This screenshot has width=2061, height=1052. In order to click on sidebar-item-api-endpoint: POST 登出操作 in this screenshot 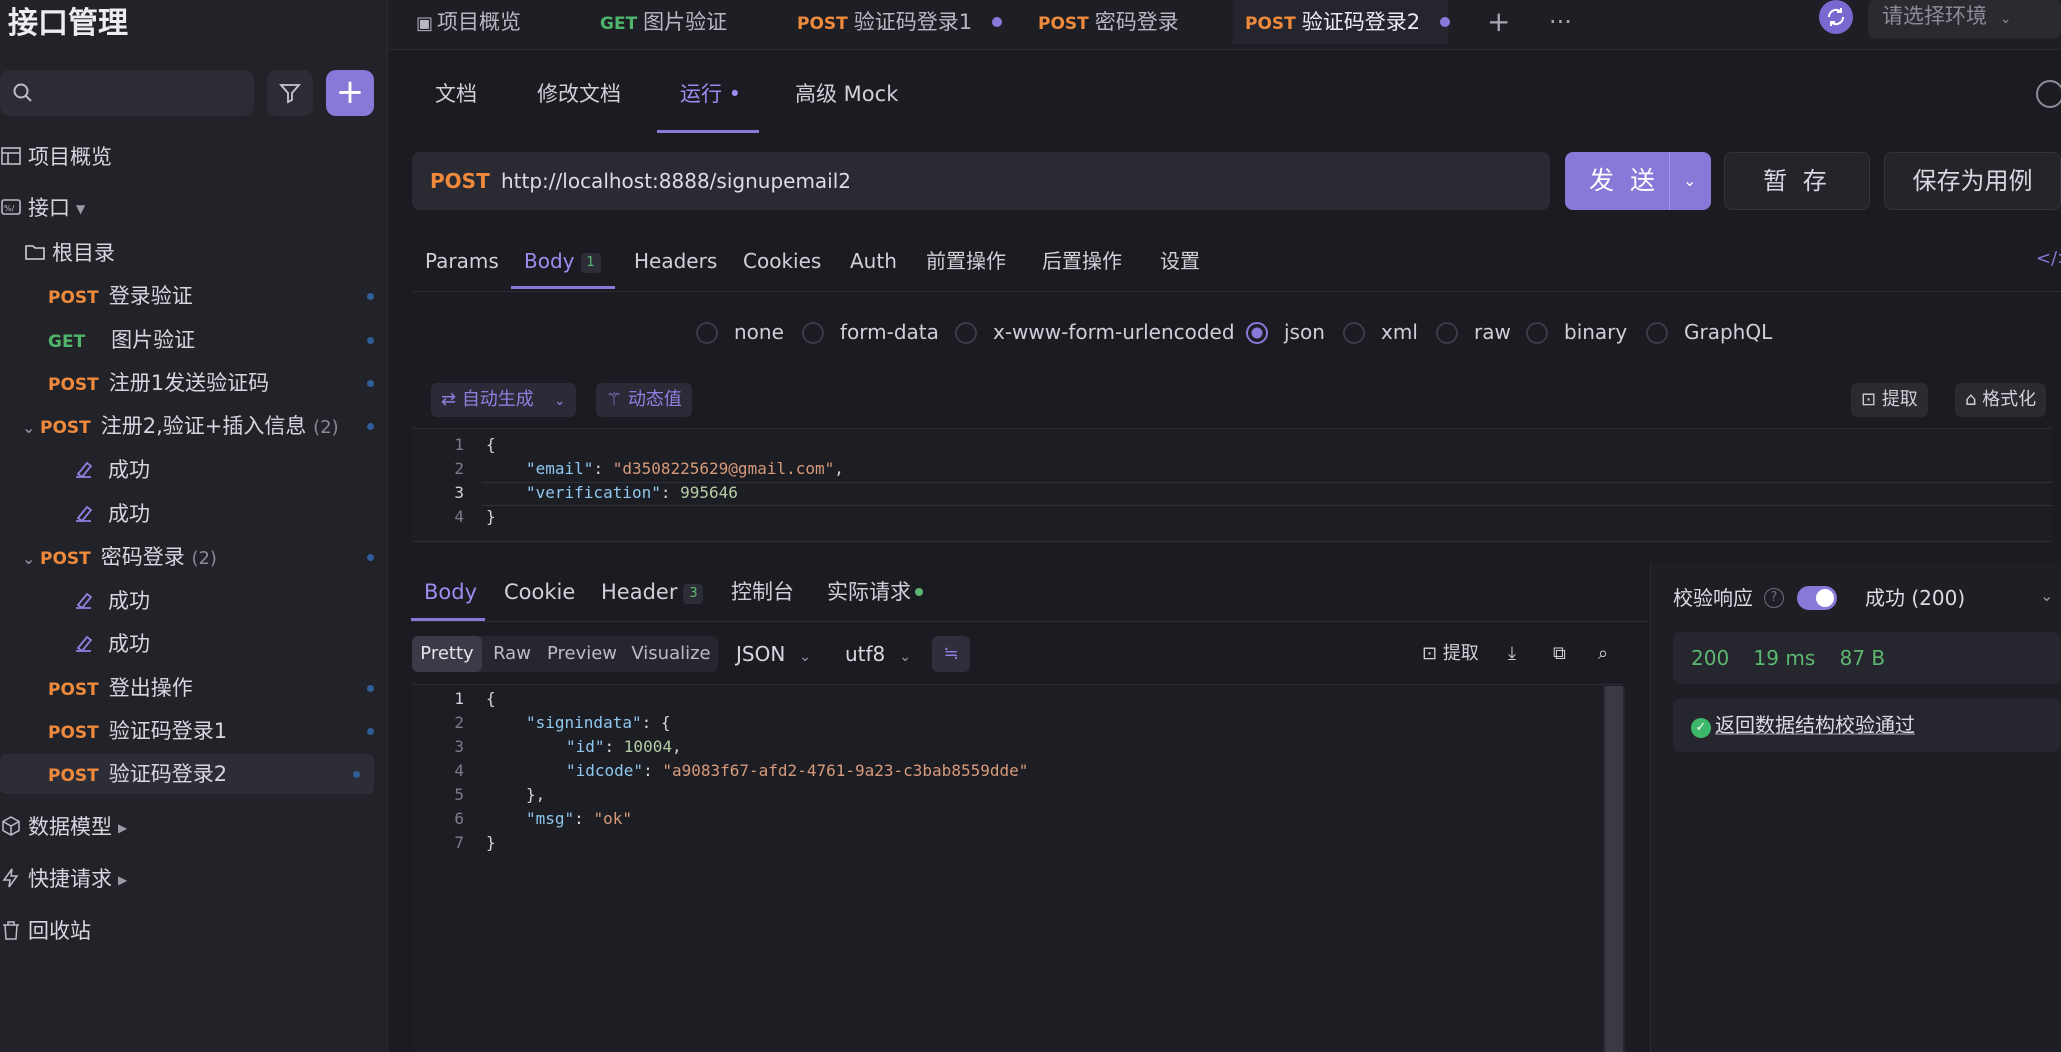, I will do `click(218, 688)`.